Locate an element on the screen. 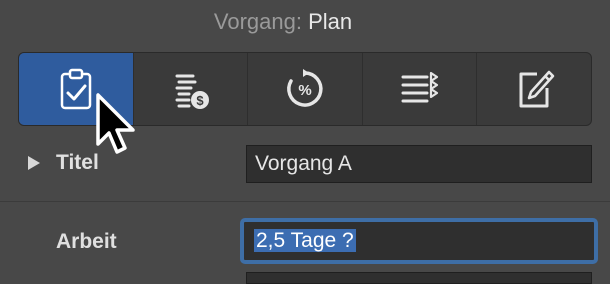 The height and width of the screenshot is (284, 610). section-divider is located at coordinates (305, 201).